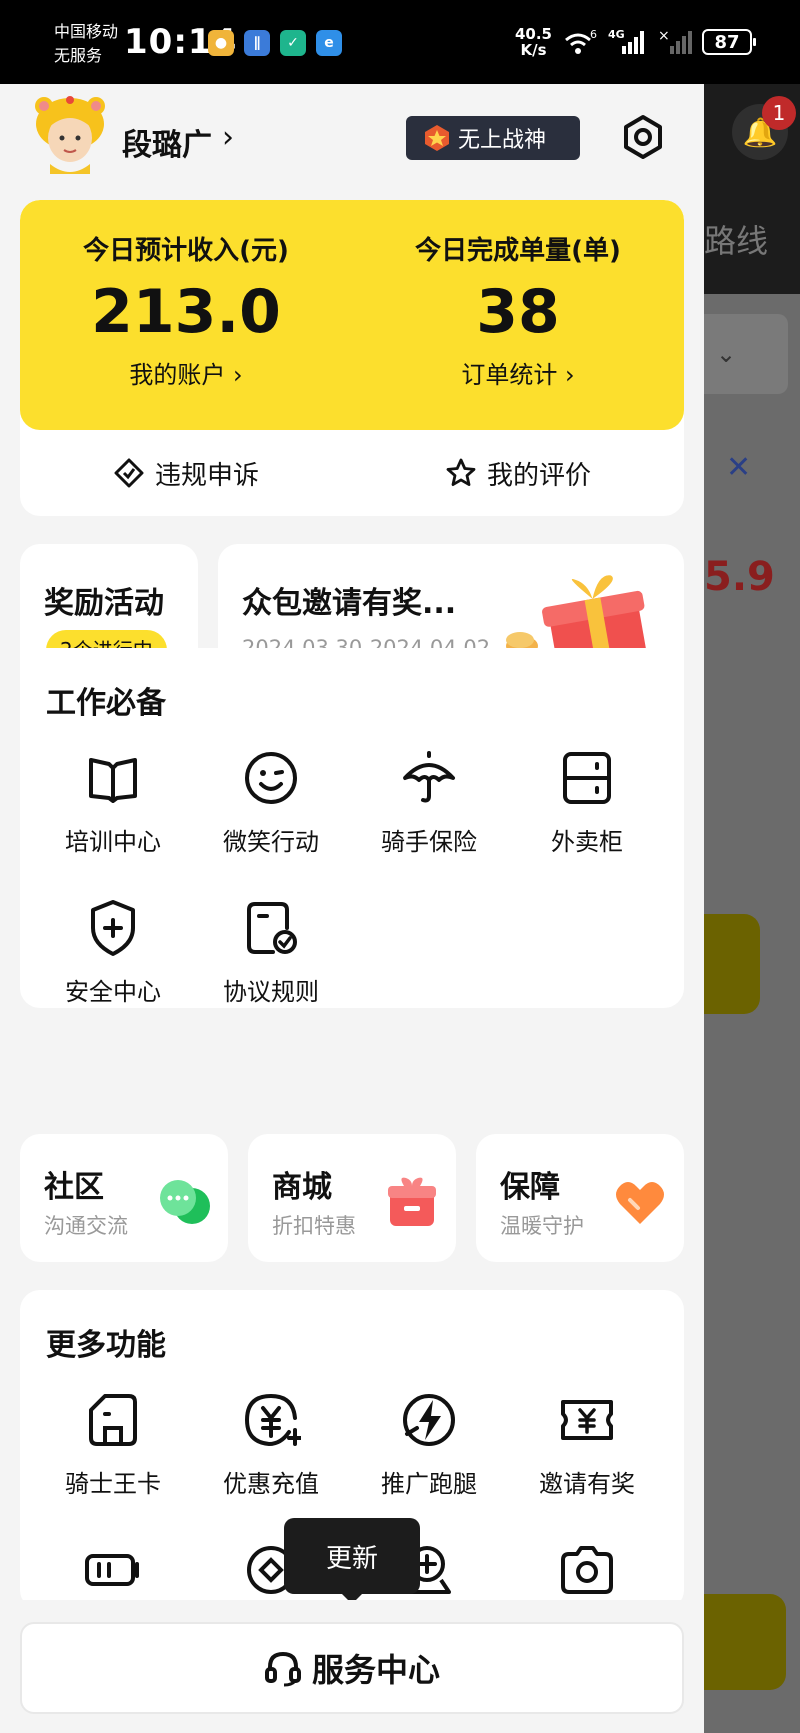  I want to click on carrier-info: 中国移动 无服务, so click(86, 44).